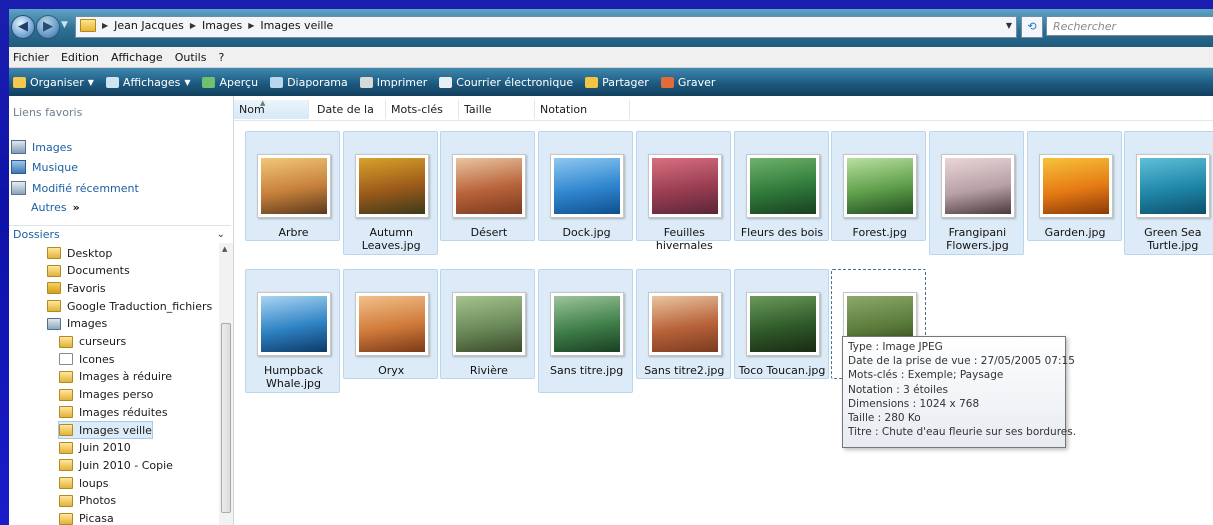 The width and height of the screenshot is (1213, 525). Describe the element at coordinates (115, 377) in the screenshot. I see `folder-tree-item: Images à réduire` at that location.